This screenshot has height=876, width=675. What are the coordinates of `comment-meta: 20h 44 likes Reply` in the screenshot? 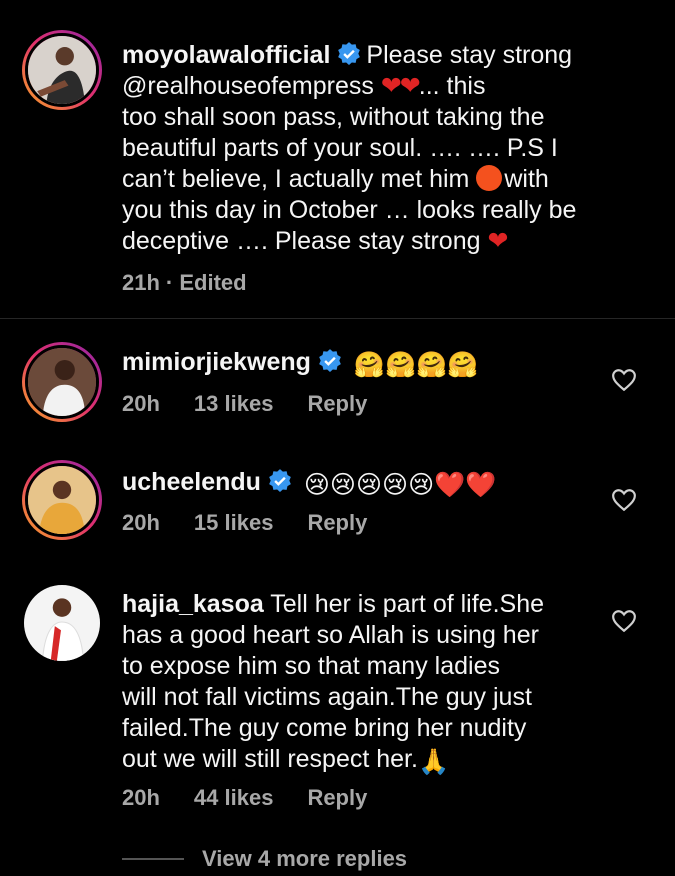 It's located at (261, 798).